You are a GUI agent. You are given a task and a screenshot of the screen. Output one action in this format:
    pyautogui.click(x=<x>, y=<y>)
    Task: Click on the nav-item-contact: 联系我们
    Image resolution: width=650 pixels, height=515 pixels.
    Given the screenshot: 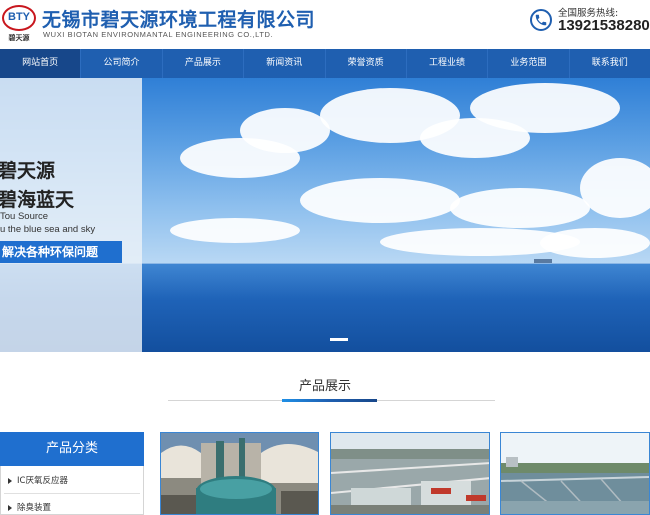 What is the action you would take?
    pyautogui.click(x=610, y=63)
    